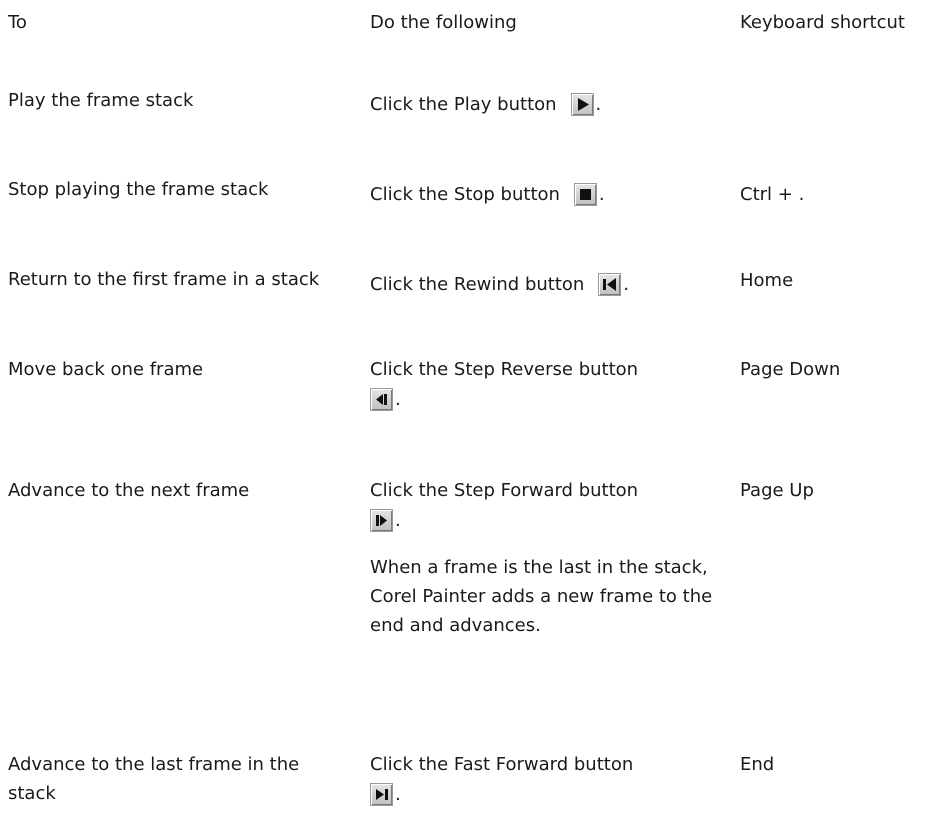 This screenshot has width=943, height=816. Describe the element at coordinates (610, 284) in the screenshot. I see `rewind-icon` at that location.